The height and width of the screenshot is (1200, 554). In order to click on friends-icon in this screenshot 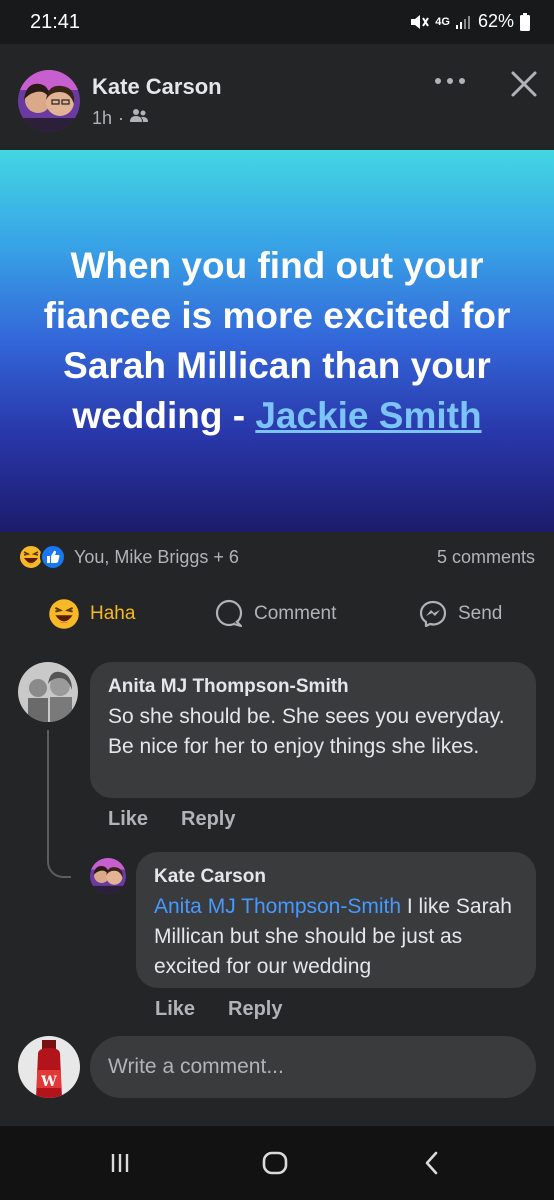, I will do `click(139, 118)`.